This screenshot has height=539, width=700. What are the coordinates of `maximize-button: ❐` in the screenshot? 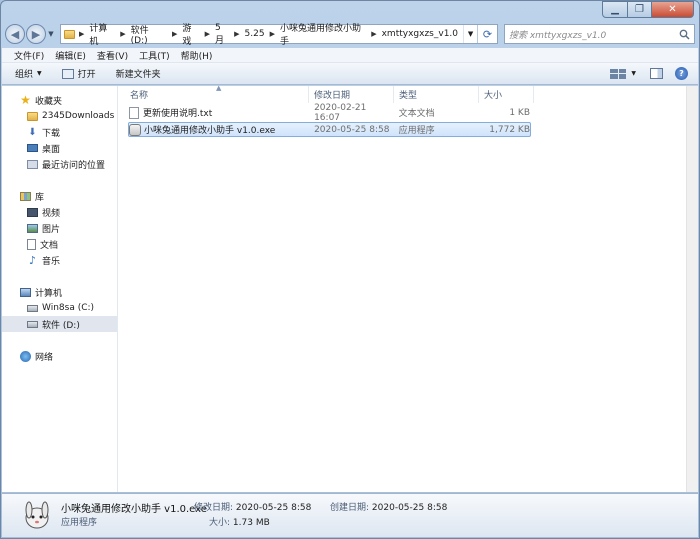 It's located at (640, 9).